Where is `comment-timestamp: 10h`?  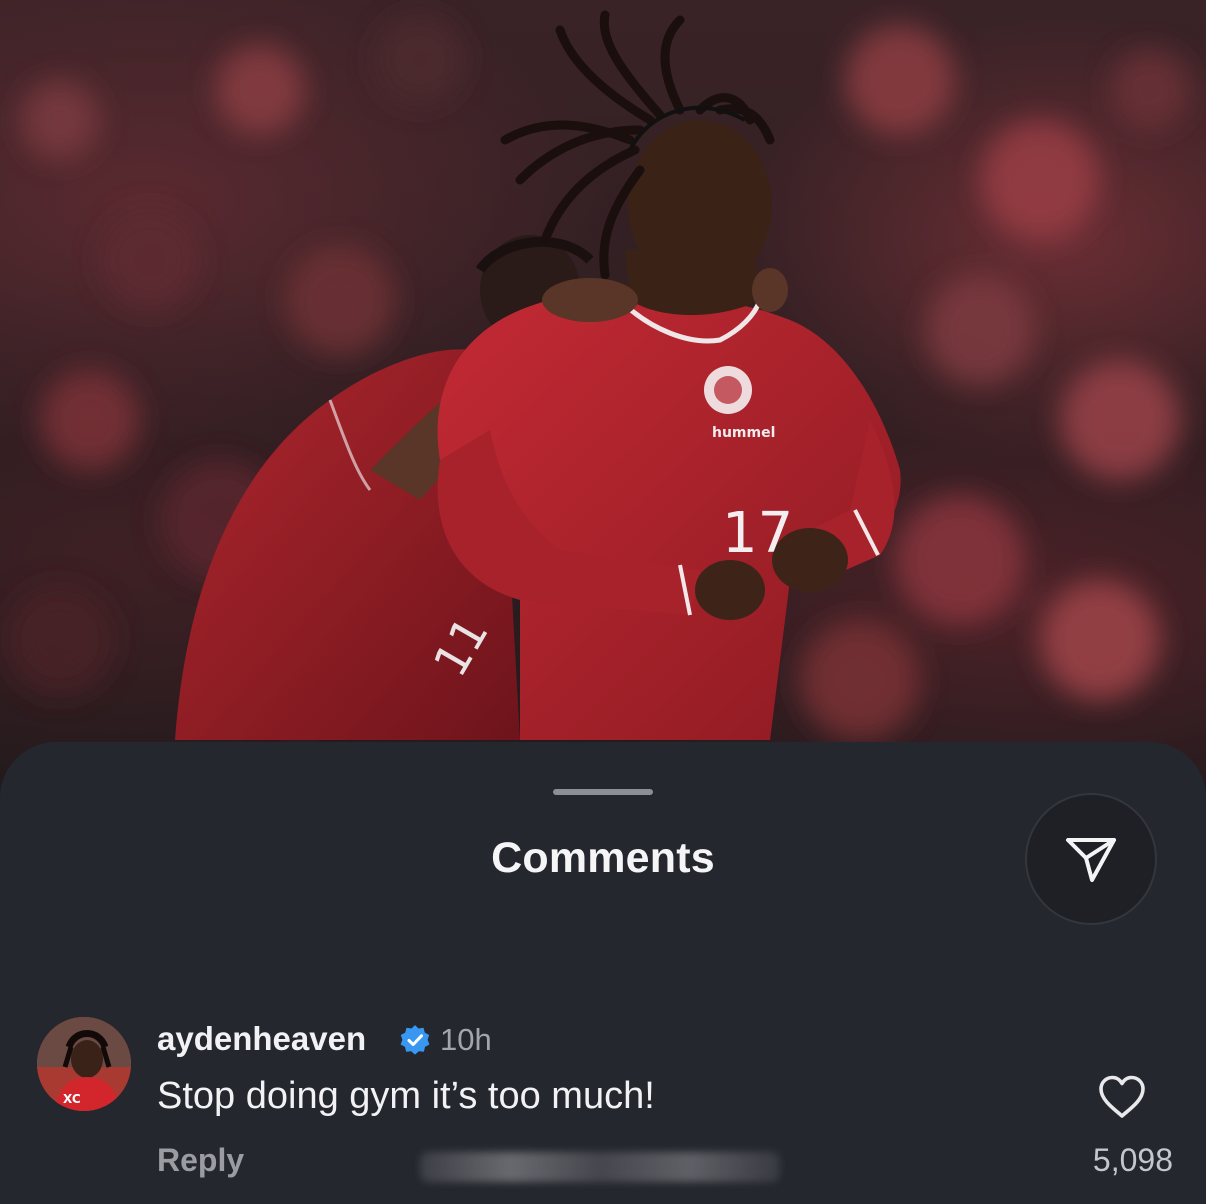 comment-timestamp: 10h is located at coordinates (466, 1039).